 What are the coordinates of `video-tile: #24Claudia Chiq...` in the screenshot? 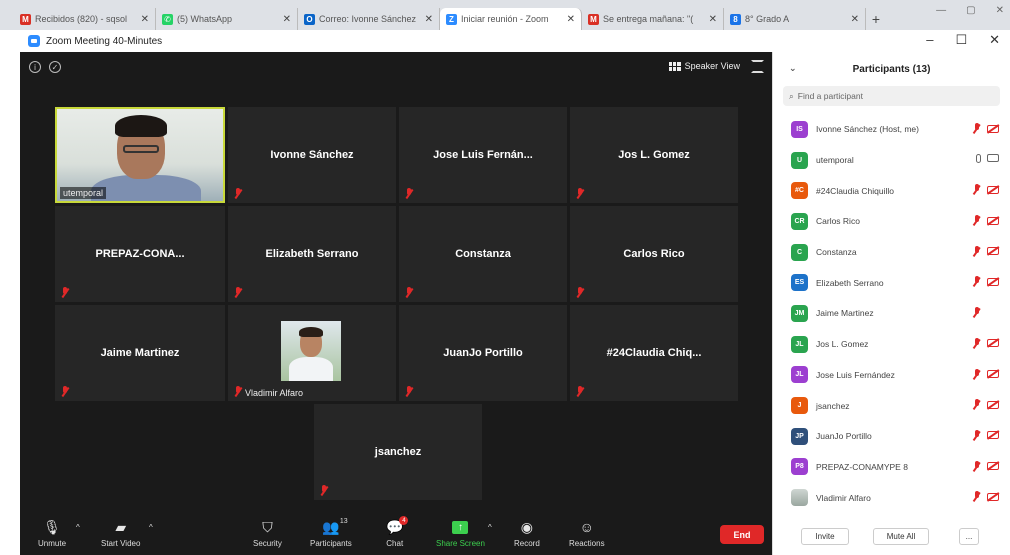 It's located at (654, 353).